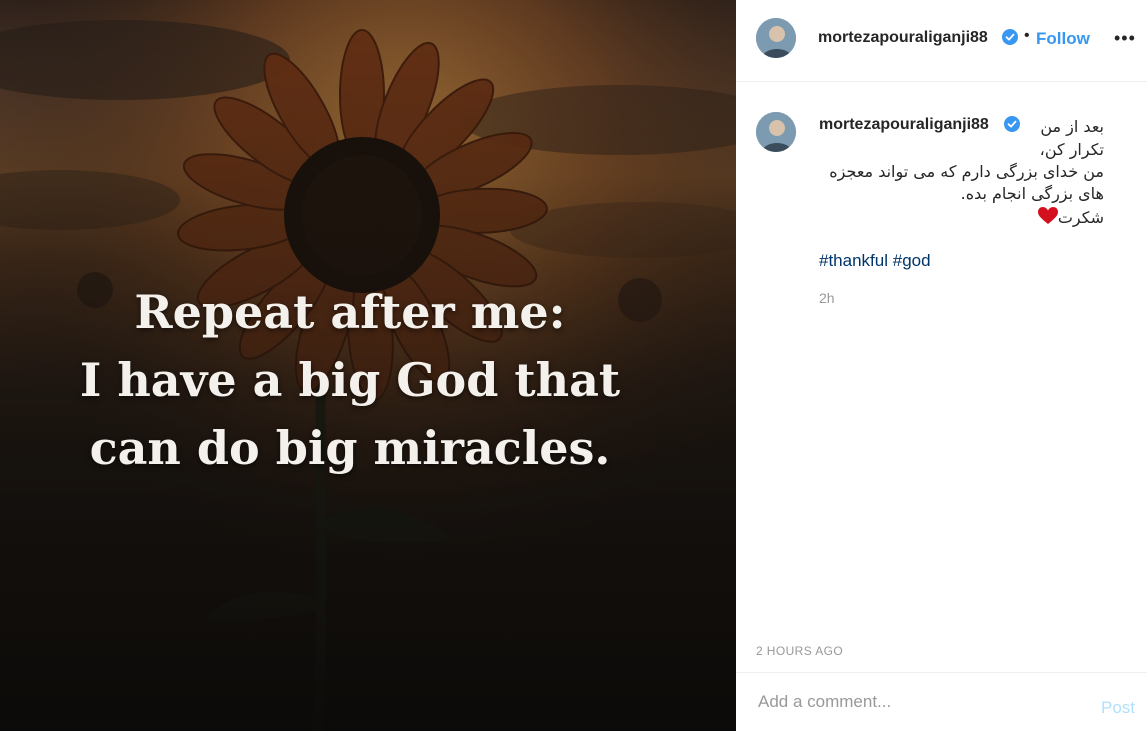 This screenshot has width=1147, height=731. Describe the element at coordinates (908, 702) in the screenshot. I see `comment-input` at that location.